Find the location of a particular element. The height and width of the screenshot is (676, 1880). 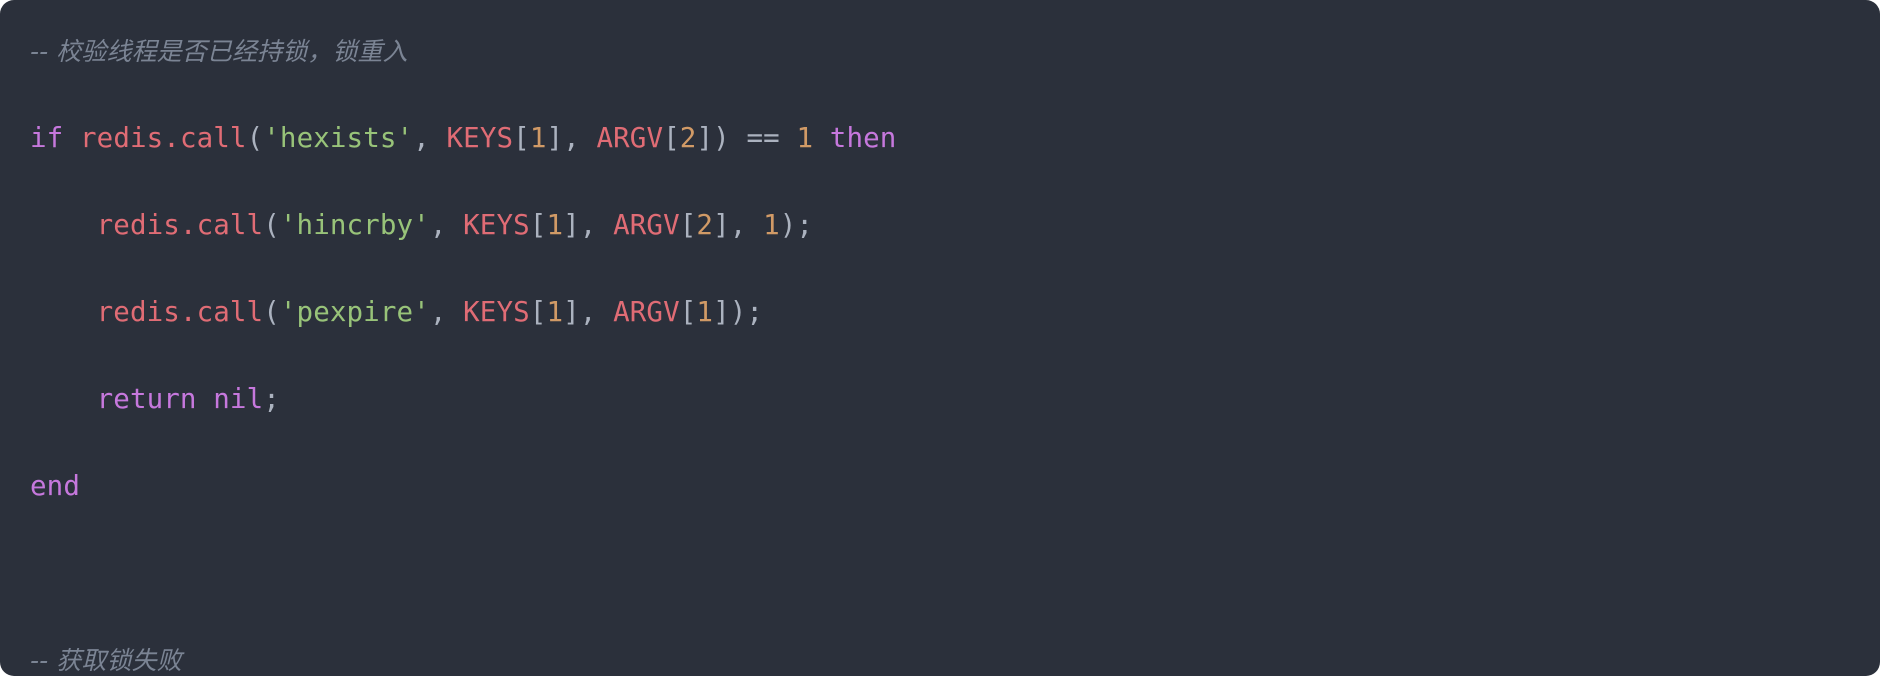

code-token-keyword: if is located at coordinates (47, 138).